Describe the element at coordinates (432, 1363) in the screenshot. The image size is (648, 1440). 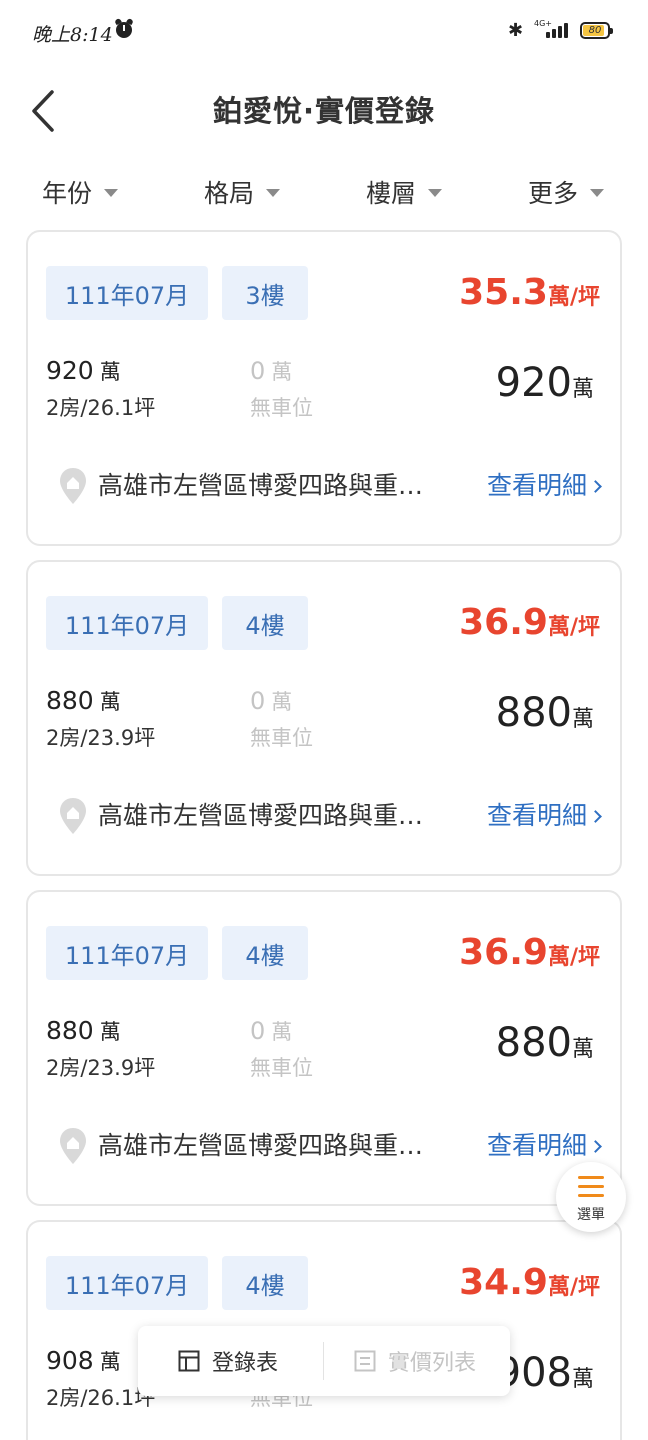
I see `tab-label: 實價列表` at that location.